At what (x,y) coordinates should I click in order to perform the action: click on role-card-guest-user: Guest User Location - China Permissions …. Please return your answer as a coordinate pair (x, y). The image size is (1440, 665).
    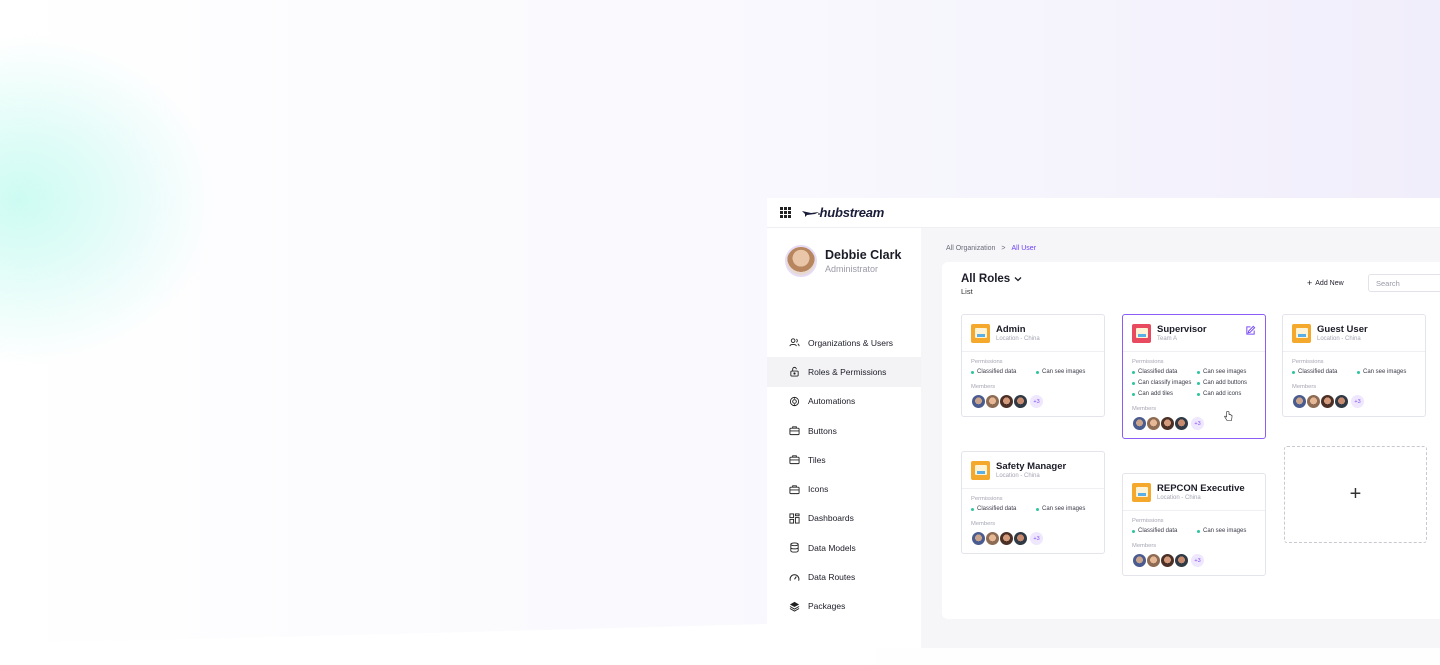
    Looking at the image, I should click on (1354, 365).